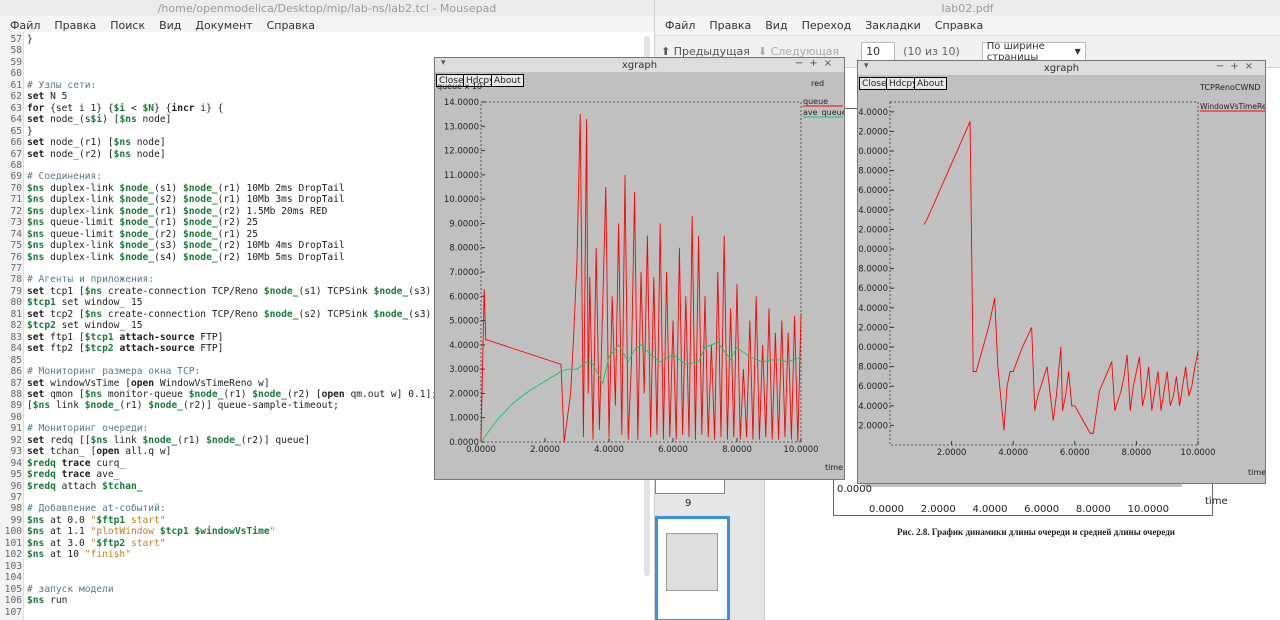 The width and height of the screenshot is (1280, 620). I want to click on code-text: $ns run, so click(47, 601).